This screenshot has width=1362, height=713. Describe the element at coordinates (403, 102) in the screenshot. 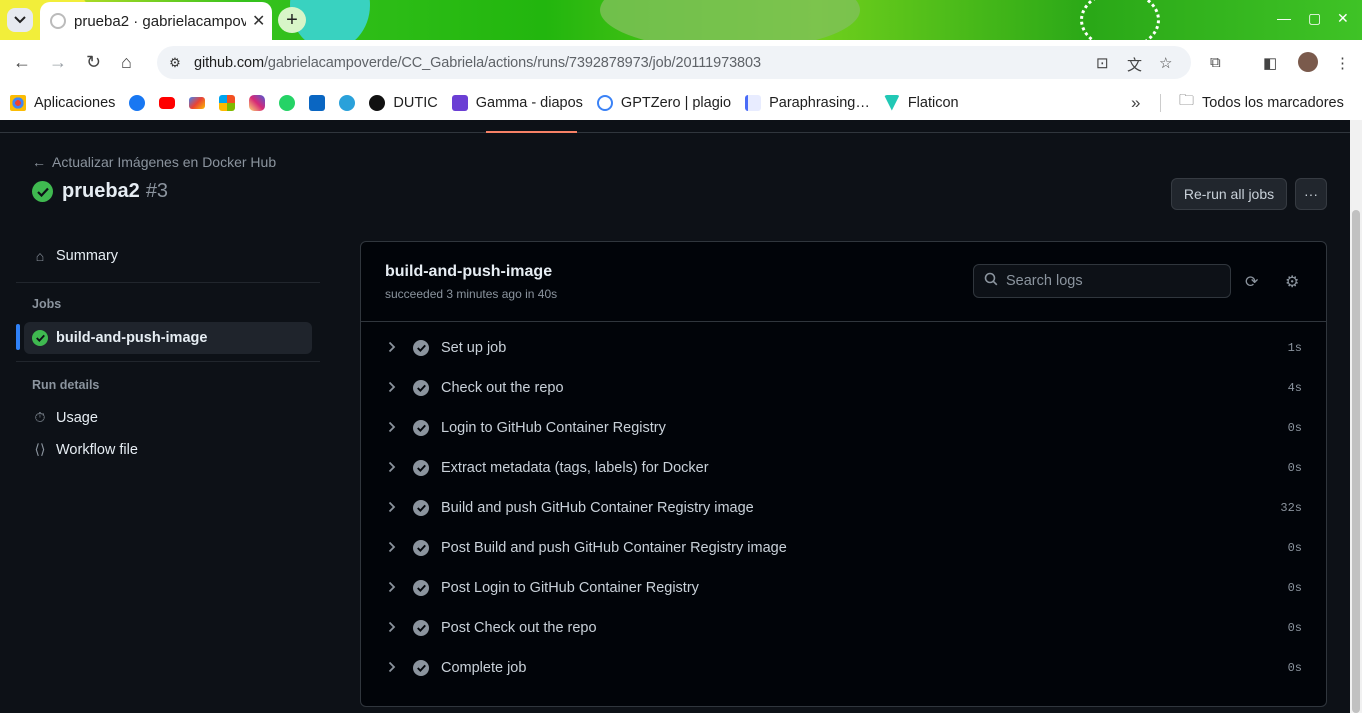

I see `bookmark-dutic: DUTIC` at that location.